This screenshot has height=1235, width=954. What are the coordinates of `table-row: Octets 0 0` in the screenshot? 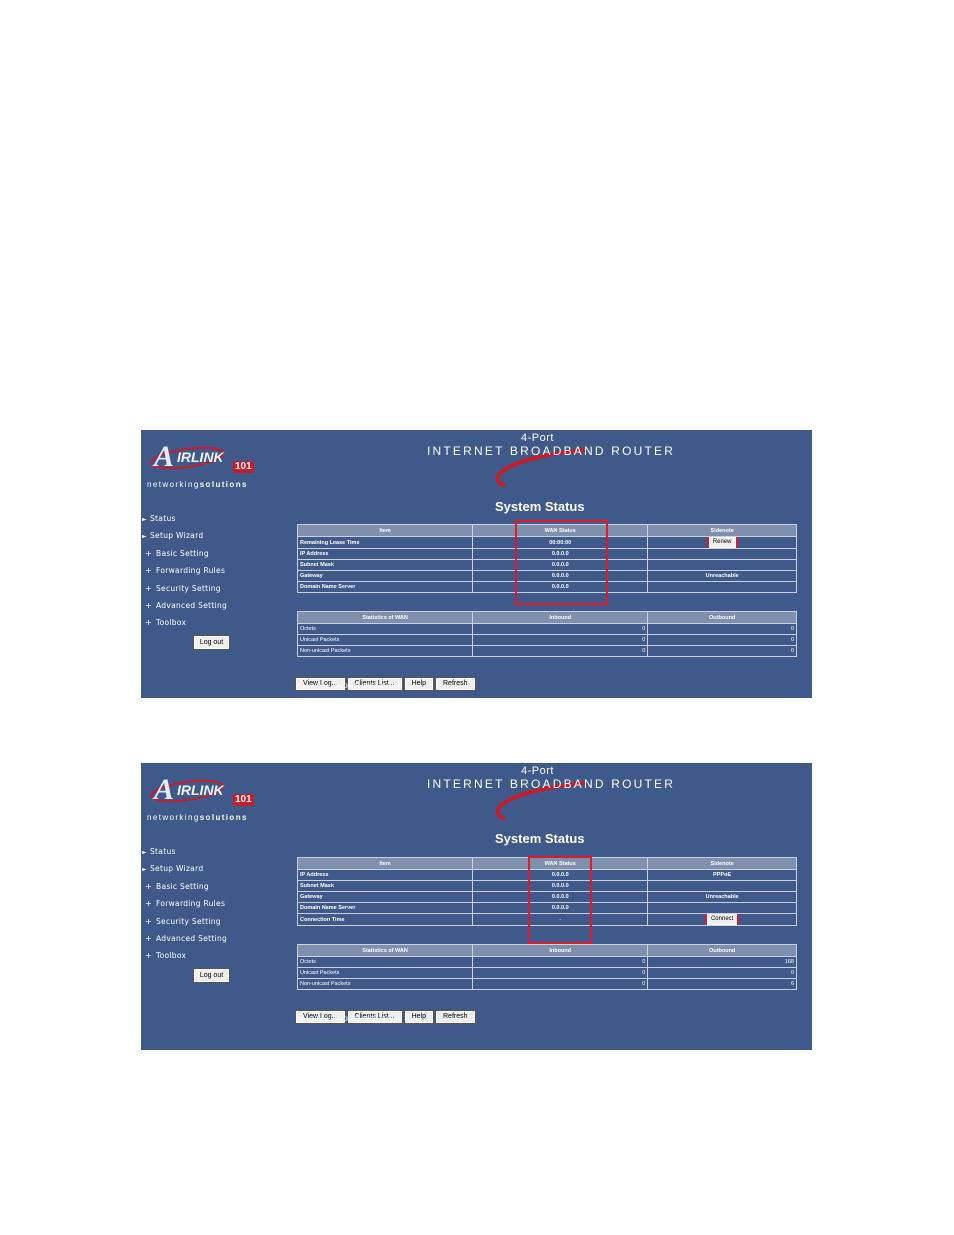 It's located at (546, 629).